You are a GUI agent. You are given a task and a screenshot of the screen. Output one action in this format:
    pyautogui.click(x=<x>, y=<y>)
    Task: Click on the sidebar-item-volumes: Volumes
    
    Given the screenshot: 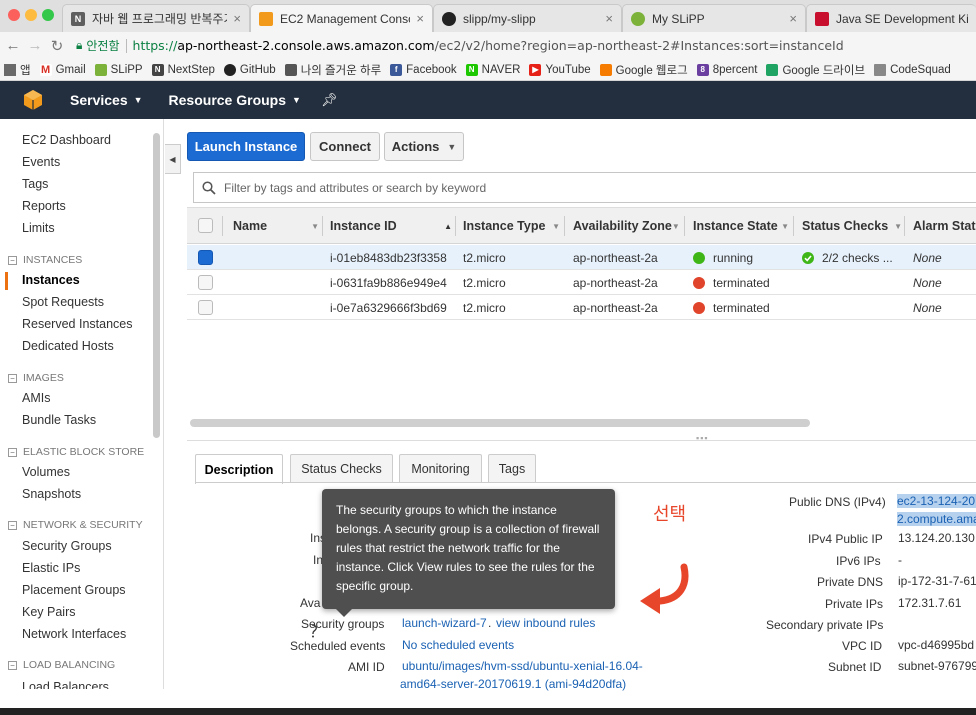 What is the action you would take?
    pyautogui.click(x=46, y=472)
    